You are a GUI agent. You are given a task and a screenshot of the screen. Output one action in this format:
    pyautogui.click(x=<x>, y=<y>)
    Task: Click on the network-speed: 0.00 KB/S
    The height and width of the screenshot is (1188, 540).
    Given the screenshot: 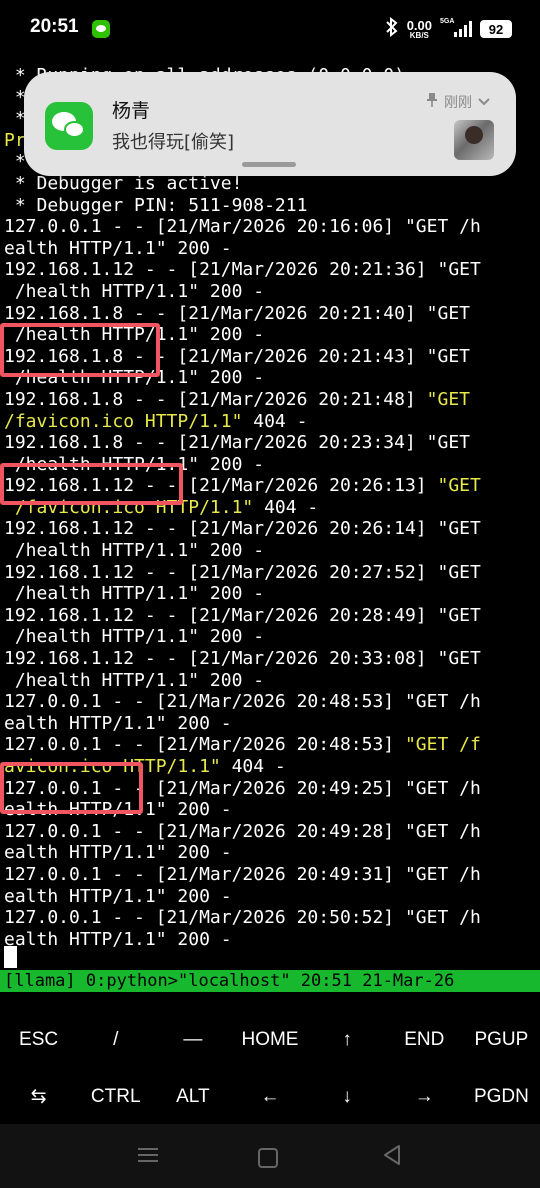 What is the action you would take?
    pyautogui.click(x=419, y=29)
    